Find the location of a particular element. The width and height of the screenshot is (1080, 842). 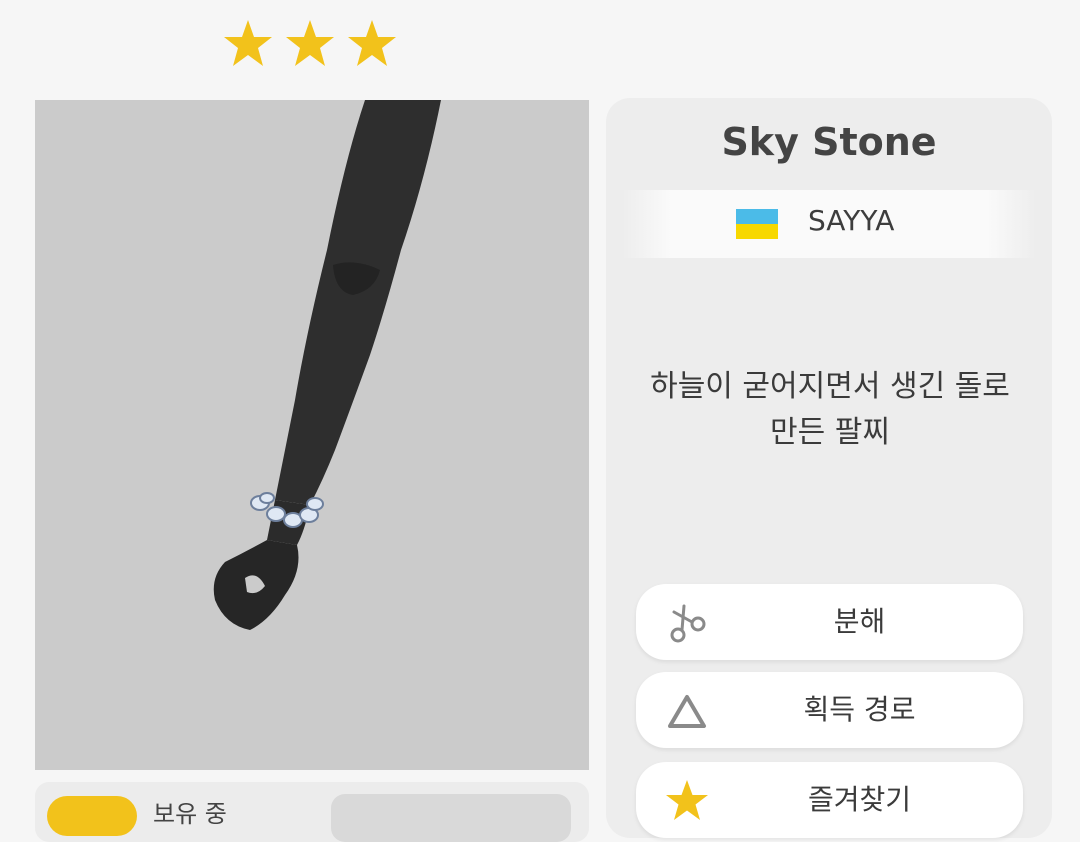

item-description: 하늘이 굳어지면서 생긴 돌로 만든 팔찌 is located at coordinates (830, 410).